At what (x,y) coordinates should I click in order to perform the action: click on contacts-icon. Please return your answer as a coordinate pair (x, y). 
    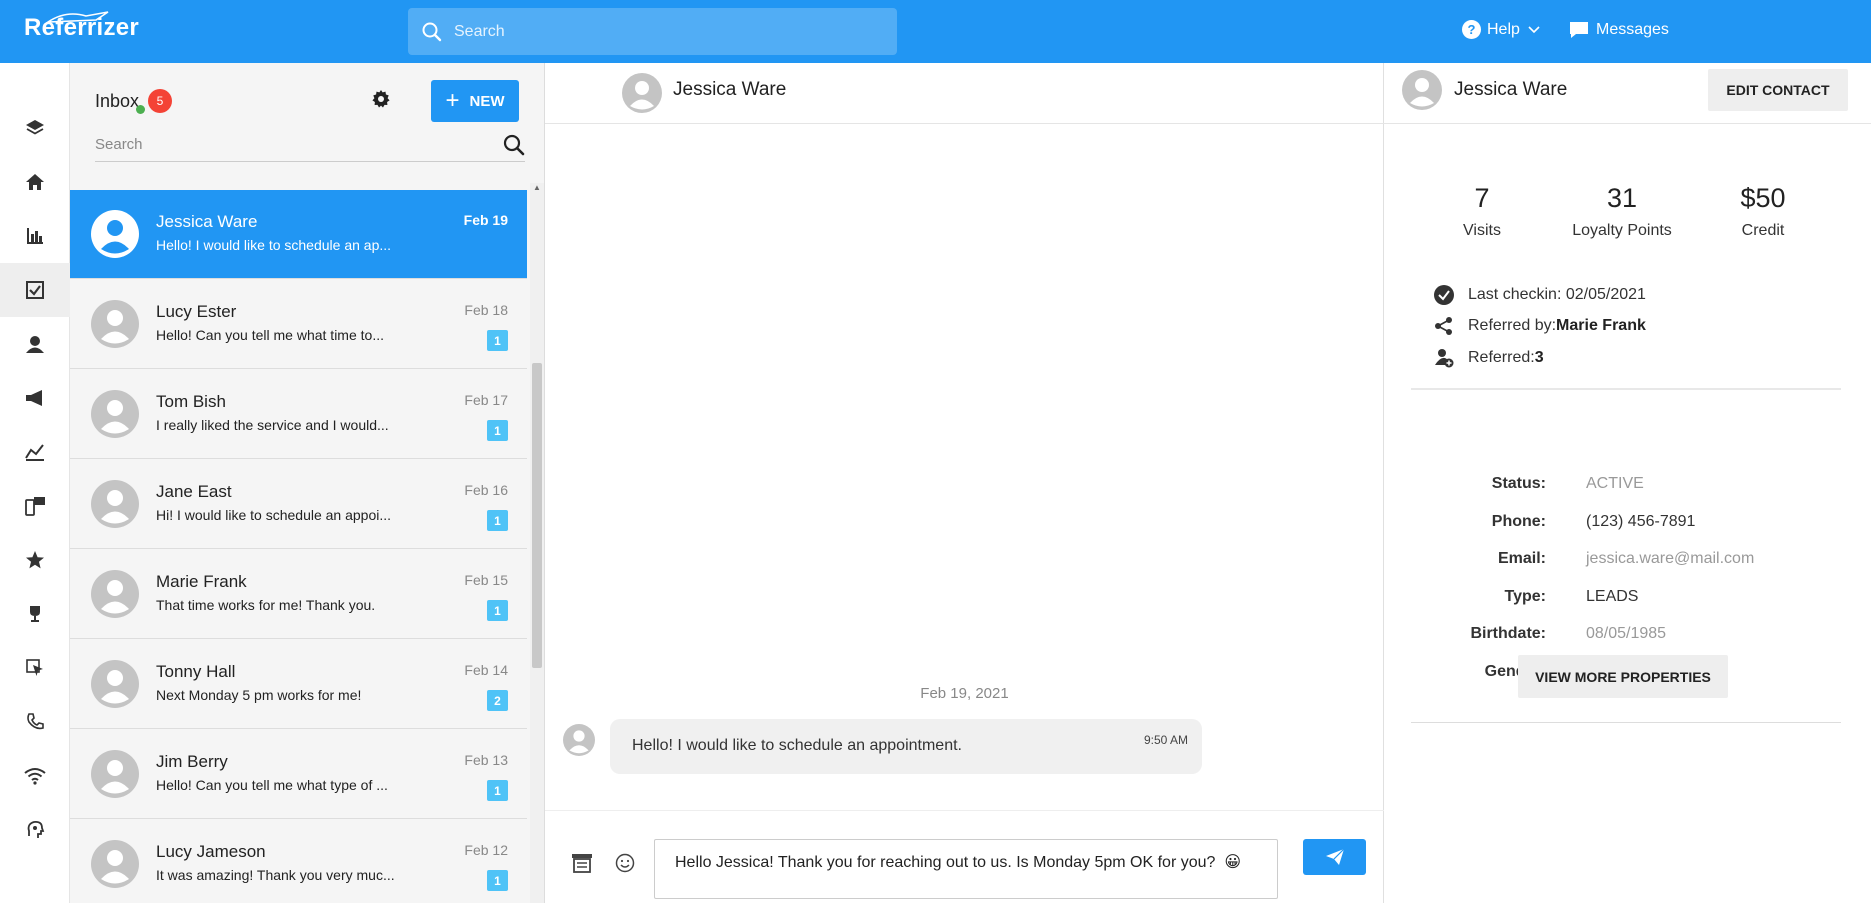
    Looking at the image, I should click on (35, 344).